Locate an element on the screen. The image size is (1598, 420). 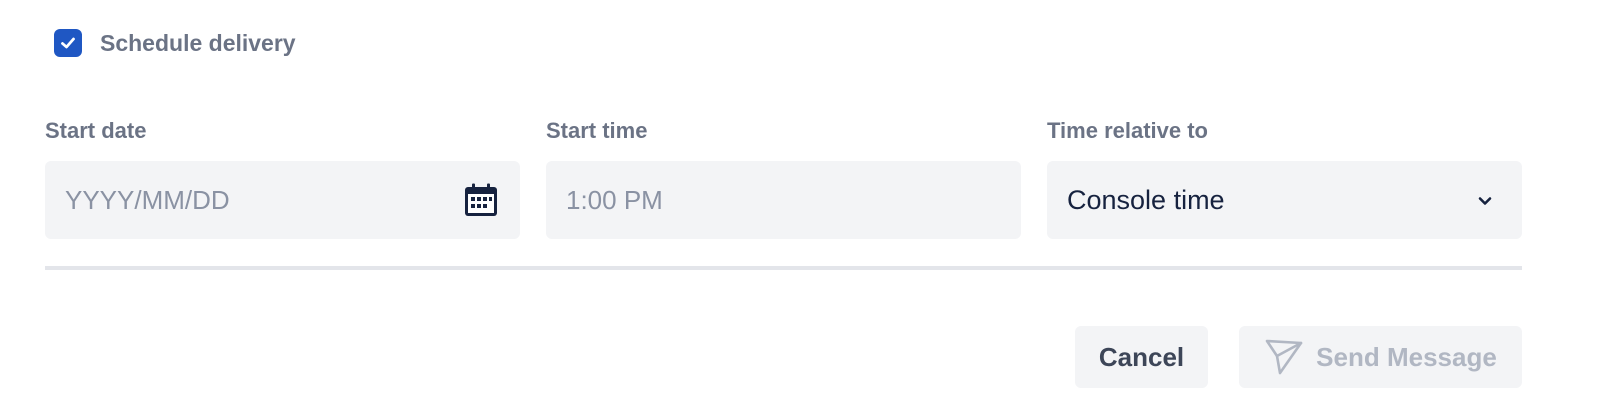
schedule-delivery-label: Schedule delivery is located at coordinates (198, 43).